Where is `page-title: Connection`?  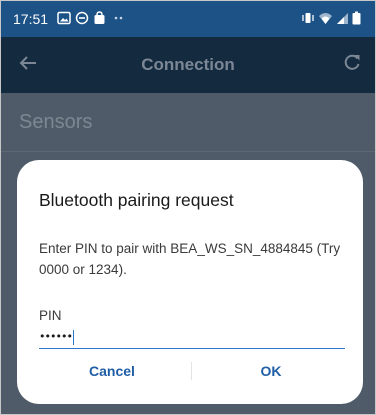
page-title: Connection is located at coordinates (188, 64).